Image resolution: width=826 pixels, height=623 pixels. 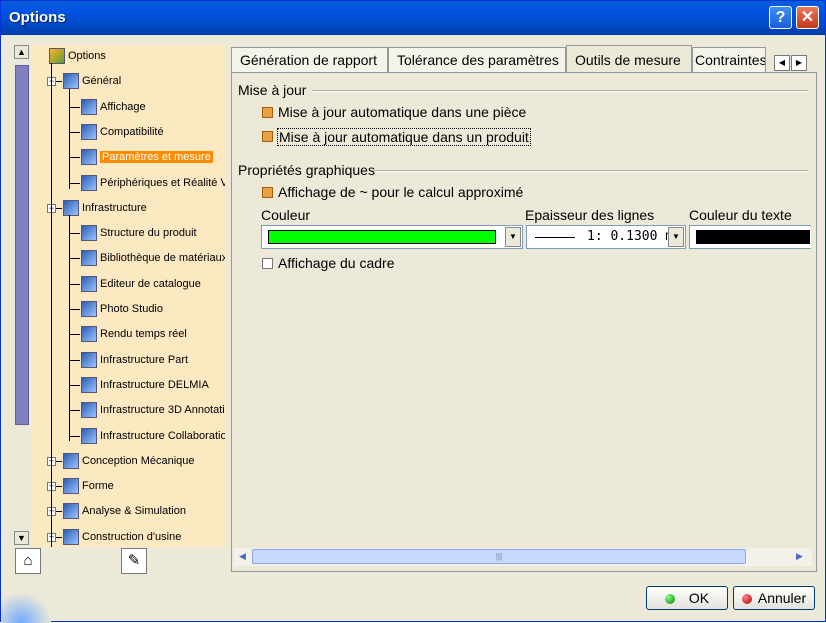 I want to click on tree-item: Paramètres et mesure, so click(x=147, y=157).